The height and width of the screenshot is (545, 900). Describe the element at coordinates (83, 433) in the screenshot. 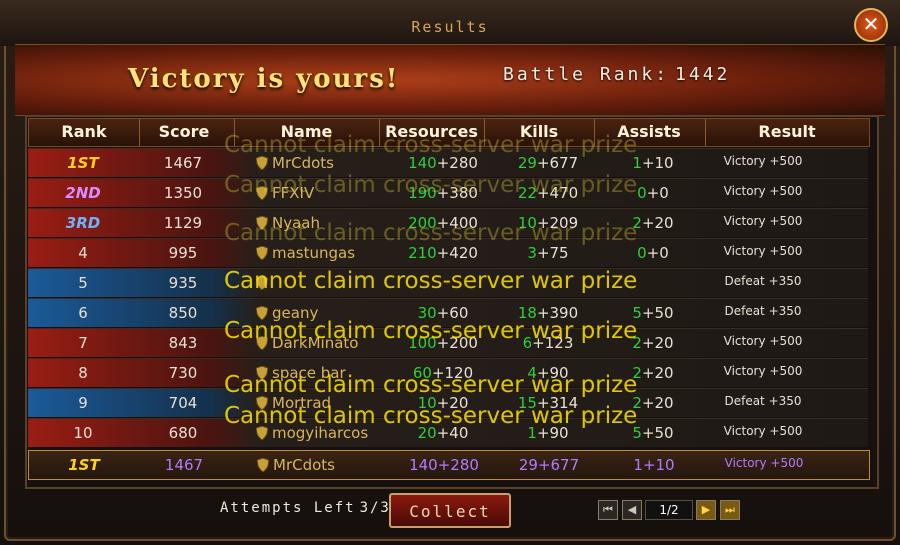

I see `row-rank: 10` at that location.